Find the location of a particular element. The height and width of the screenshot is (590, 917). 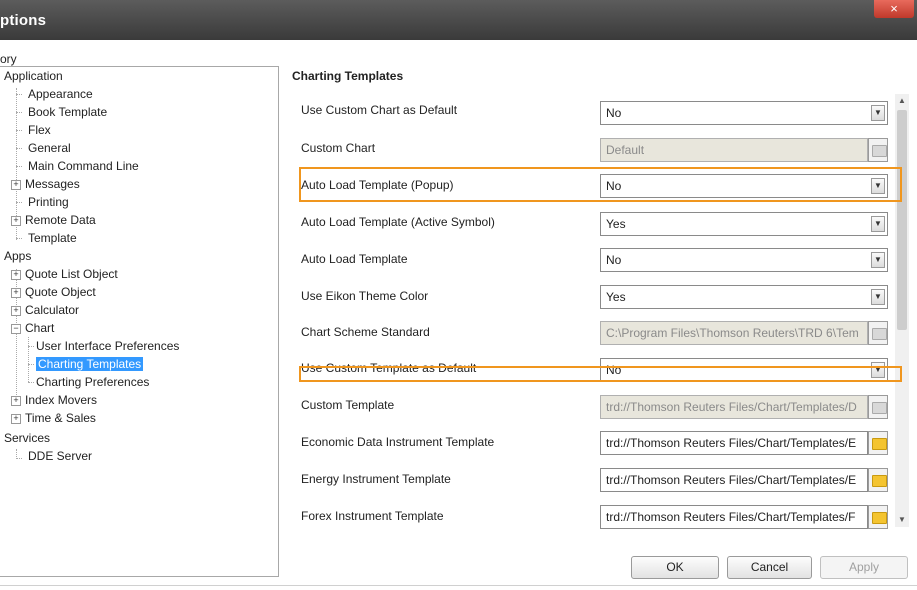

tree-item-label: User Interface Preferences is located at coordinates (108, 346).